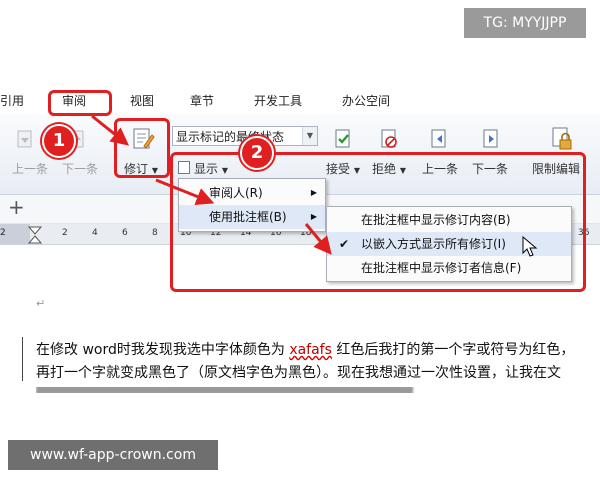 This screenshot has height=480, width=600. Describe the element at coordinates (110, 130) in the screenshot. I see `arrow-to-revise-icon` at that location.